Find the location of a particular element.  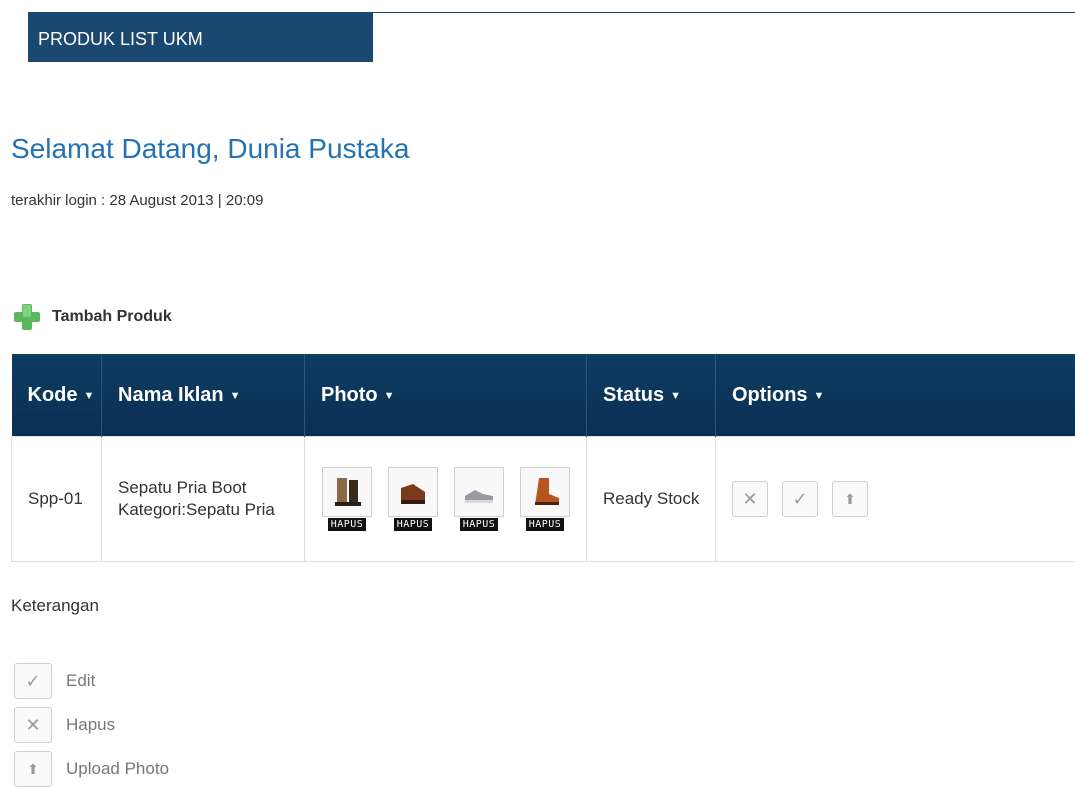

legend-title: Keterangan is located at coordinates (55, 605).